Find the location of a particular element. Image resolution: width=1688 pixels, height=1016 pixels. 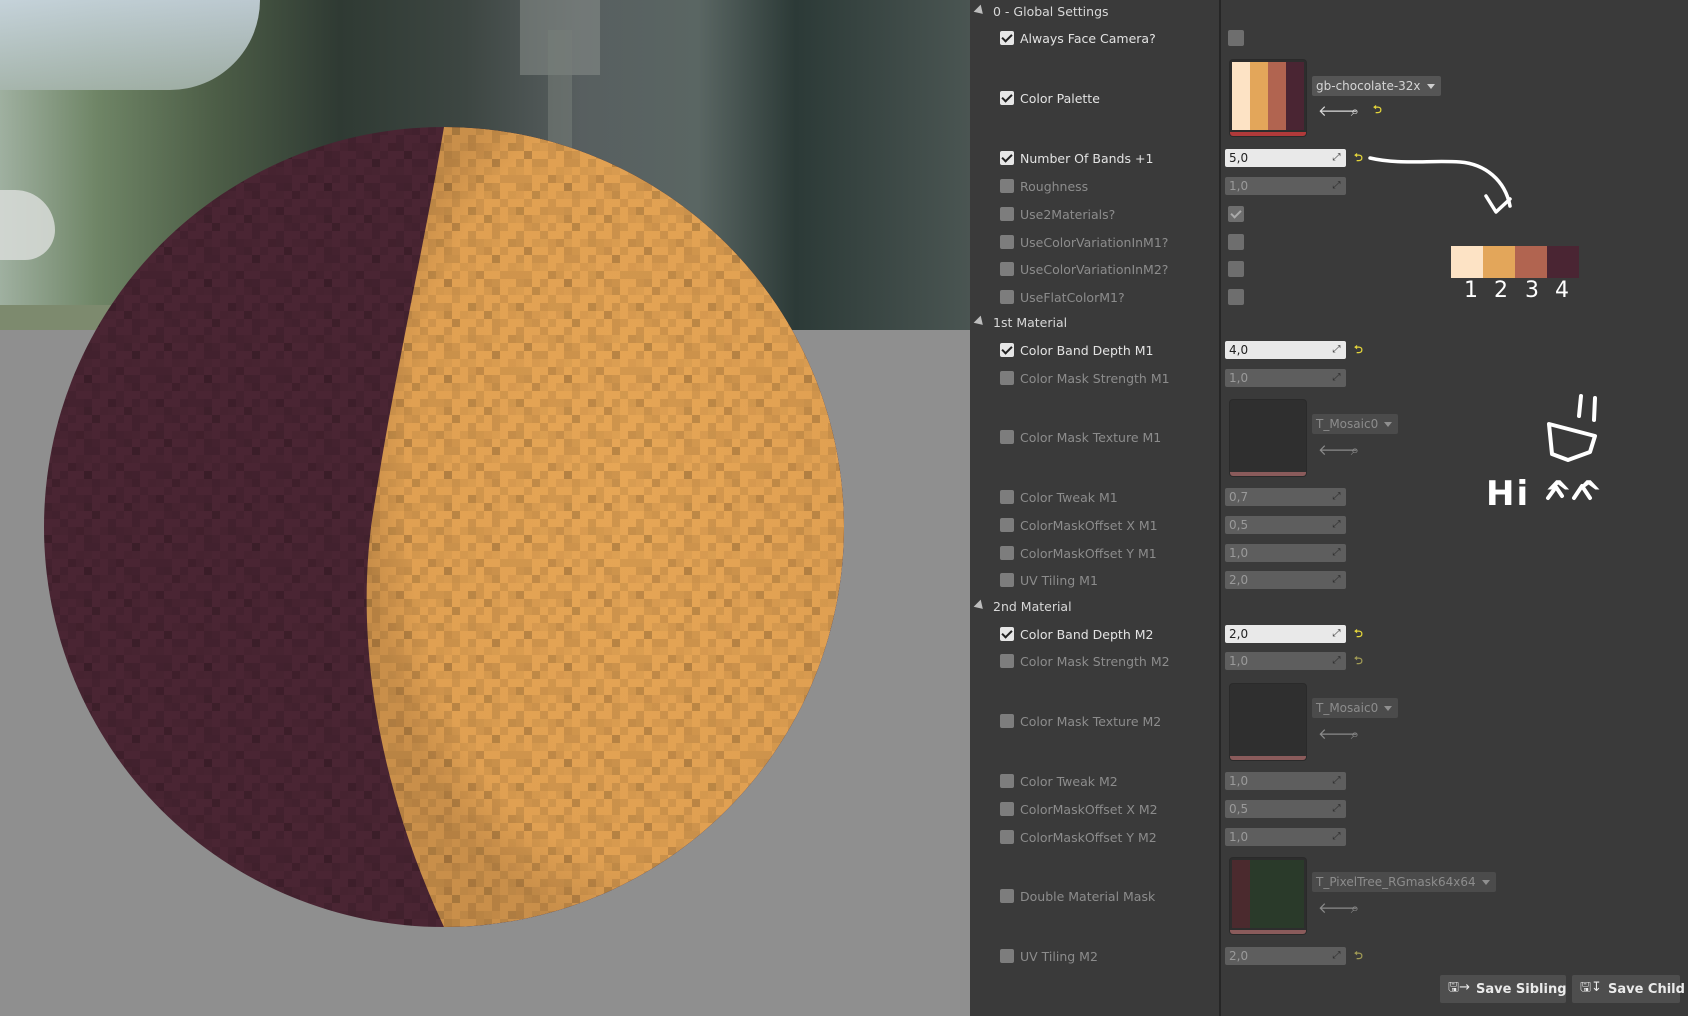

uv-tiling-m2-input: 2,0 is located at coordinates (1285, 956).